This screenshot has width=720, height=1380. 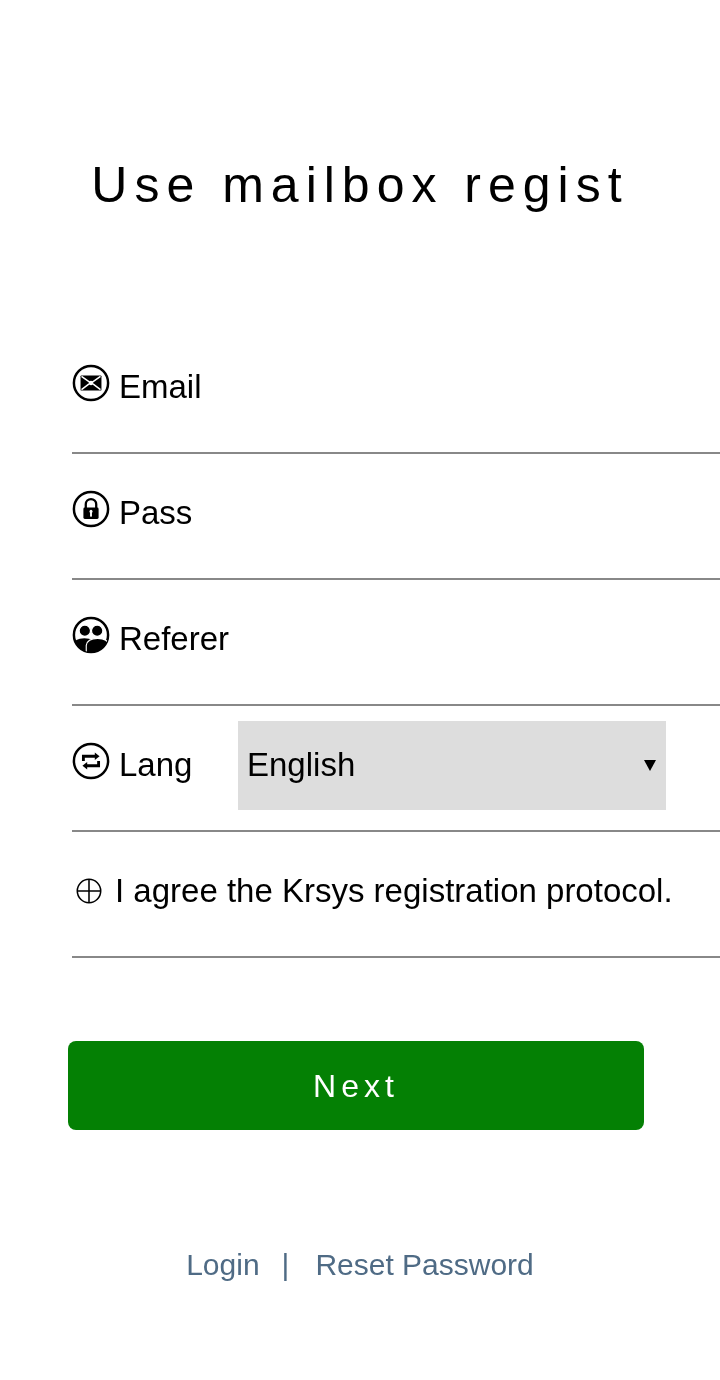 What do you see at coordinates (156, 765) in the screenshot?
I see `field-label: Lang` at bounding box center [156, 765].